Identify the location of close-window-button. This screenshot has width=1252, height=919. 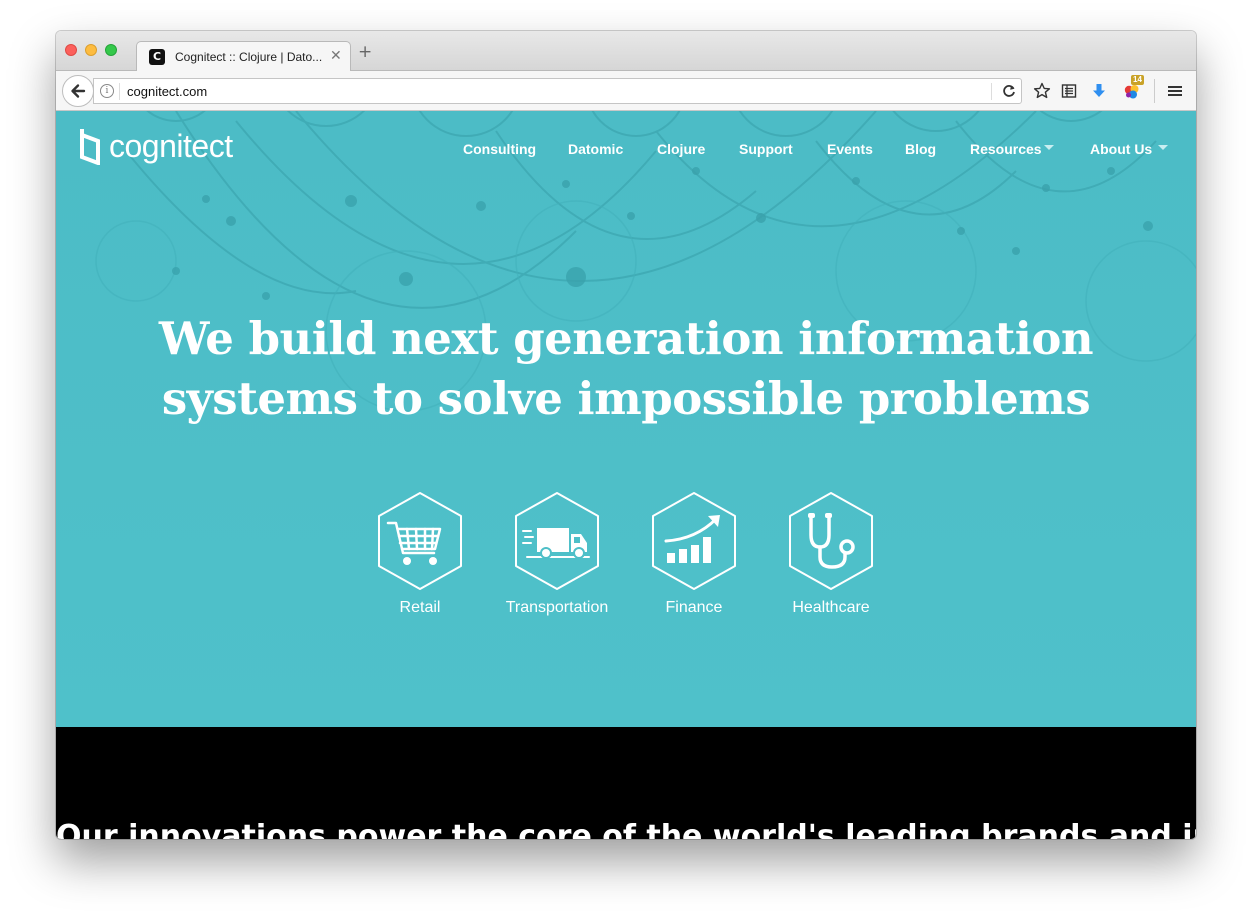
(71, 50).